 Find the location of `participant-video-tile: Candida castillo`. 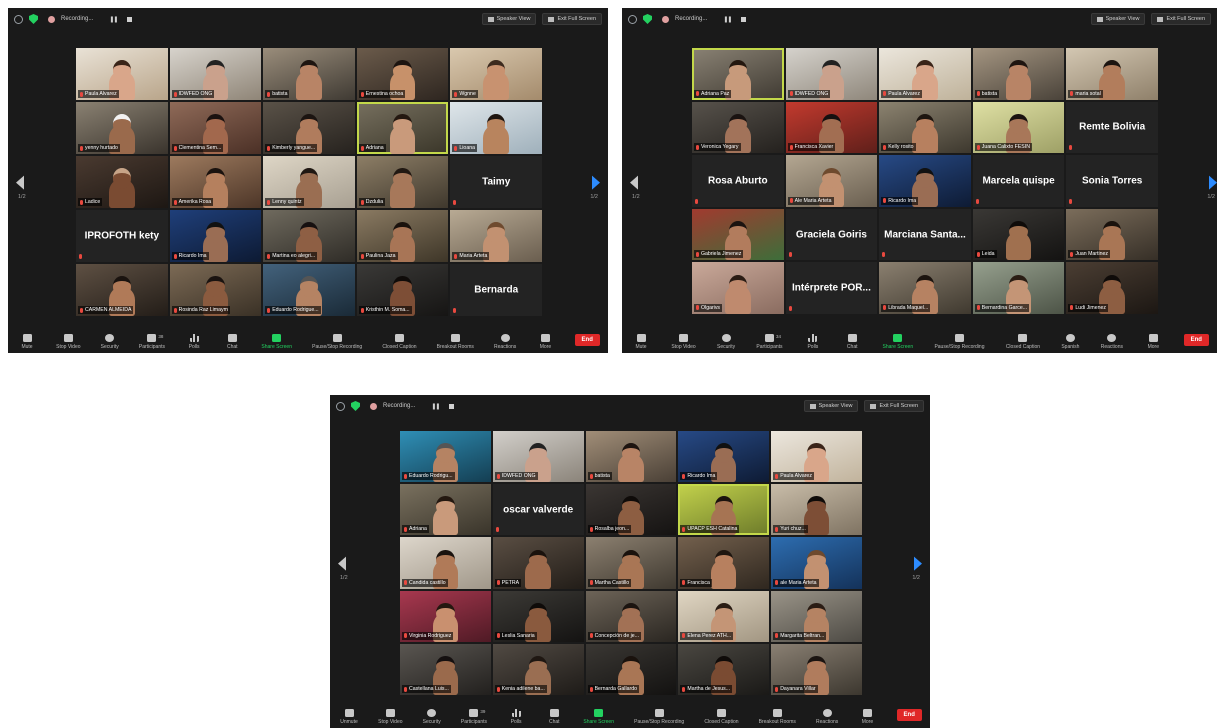

participant-video-tile: Candida castillo is located at coordinates (445, 563).